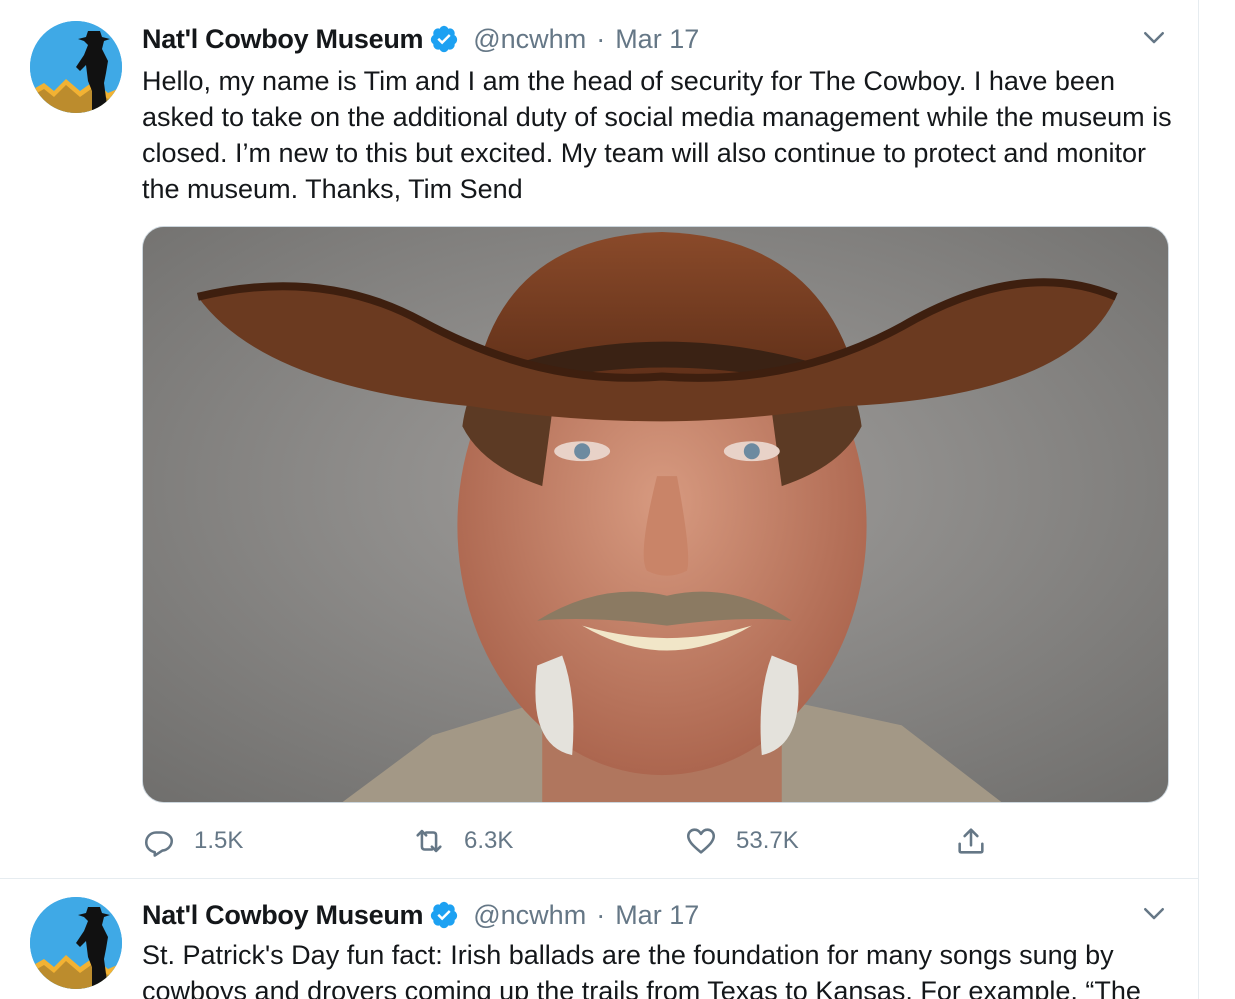 This screenshot has width=1235, height=999. What do you see at coordinates (192, 841) in the screenshot?
I see `reply-button: 1.5K` at bounding box center [192, 841].